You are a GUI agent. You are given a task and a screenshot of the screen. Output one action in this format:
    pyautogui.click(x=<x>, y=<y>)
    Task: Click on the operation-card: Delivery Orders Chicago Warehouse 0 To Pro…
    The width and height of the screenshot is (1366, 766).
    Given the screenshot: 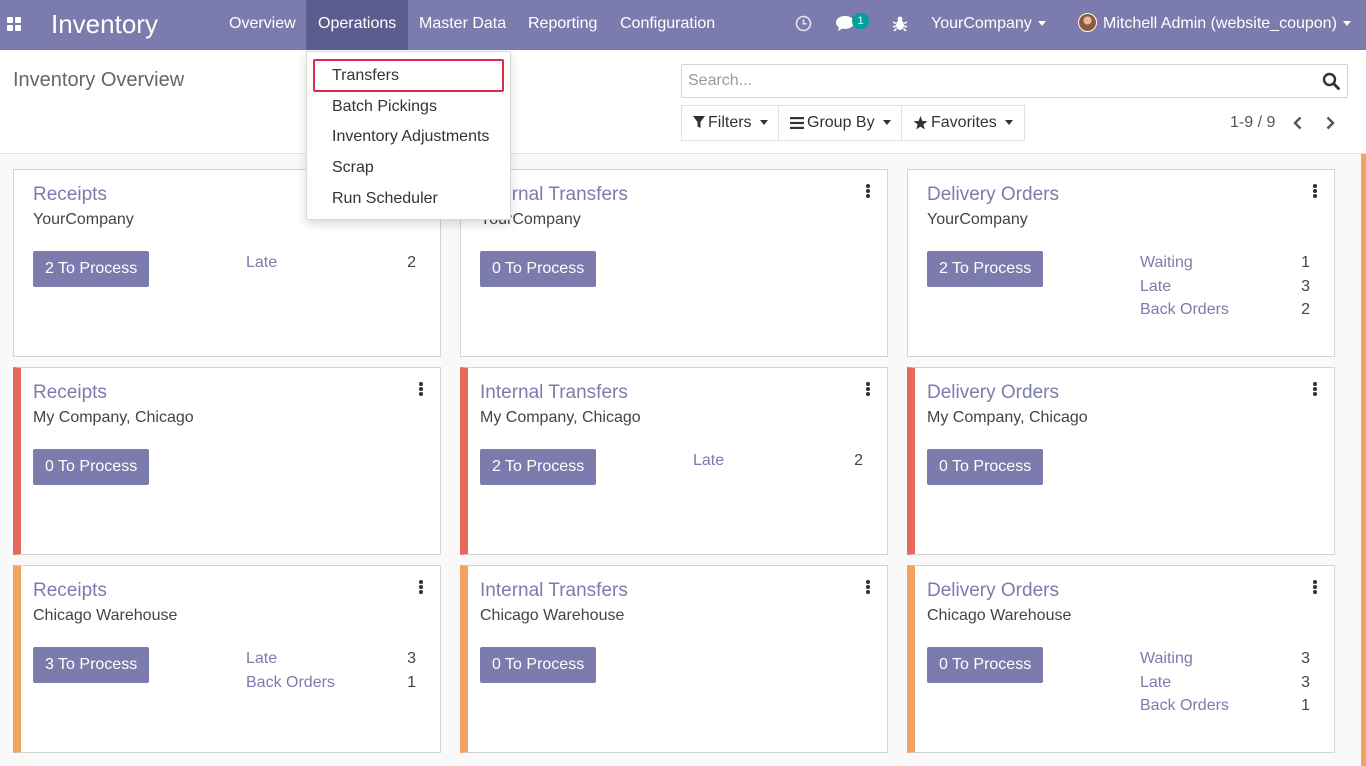 What is the action you would take?
    pyautogui.click(x=1121, y=659)
    